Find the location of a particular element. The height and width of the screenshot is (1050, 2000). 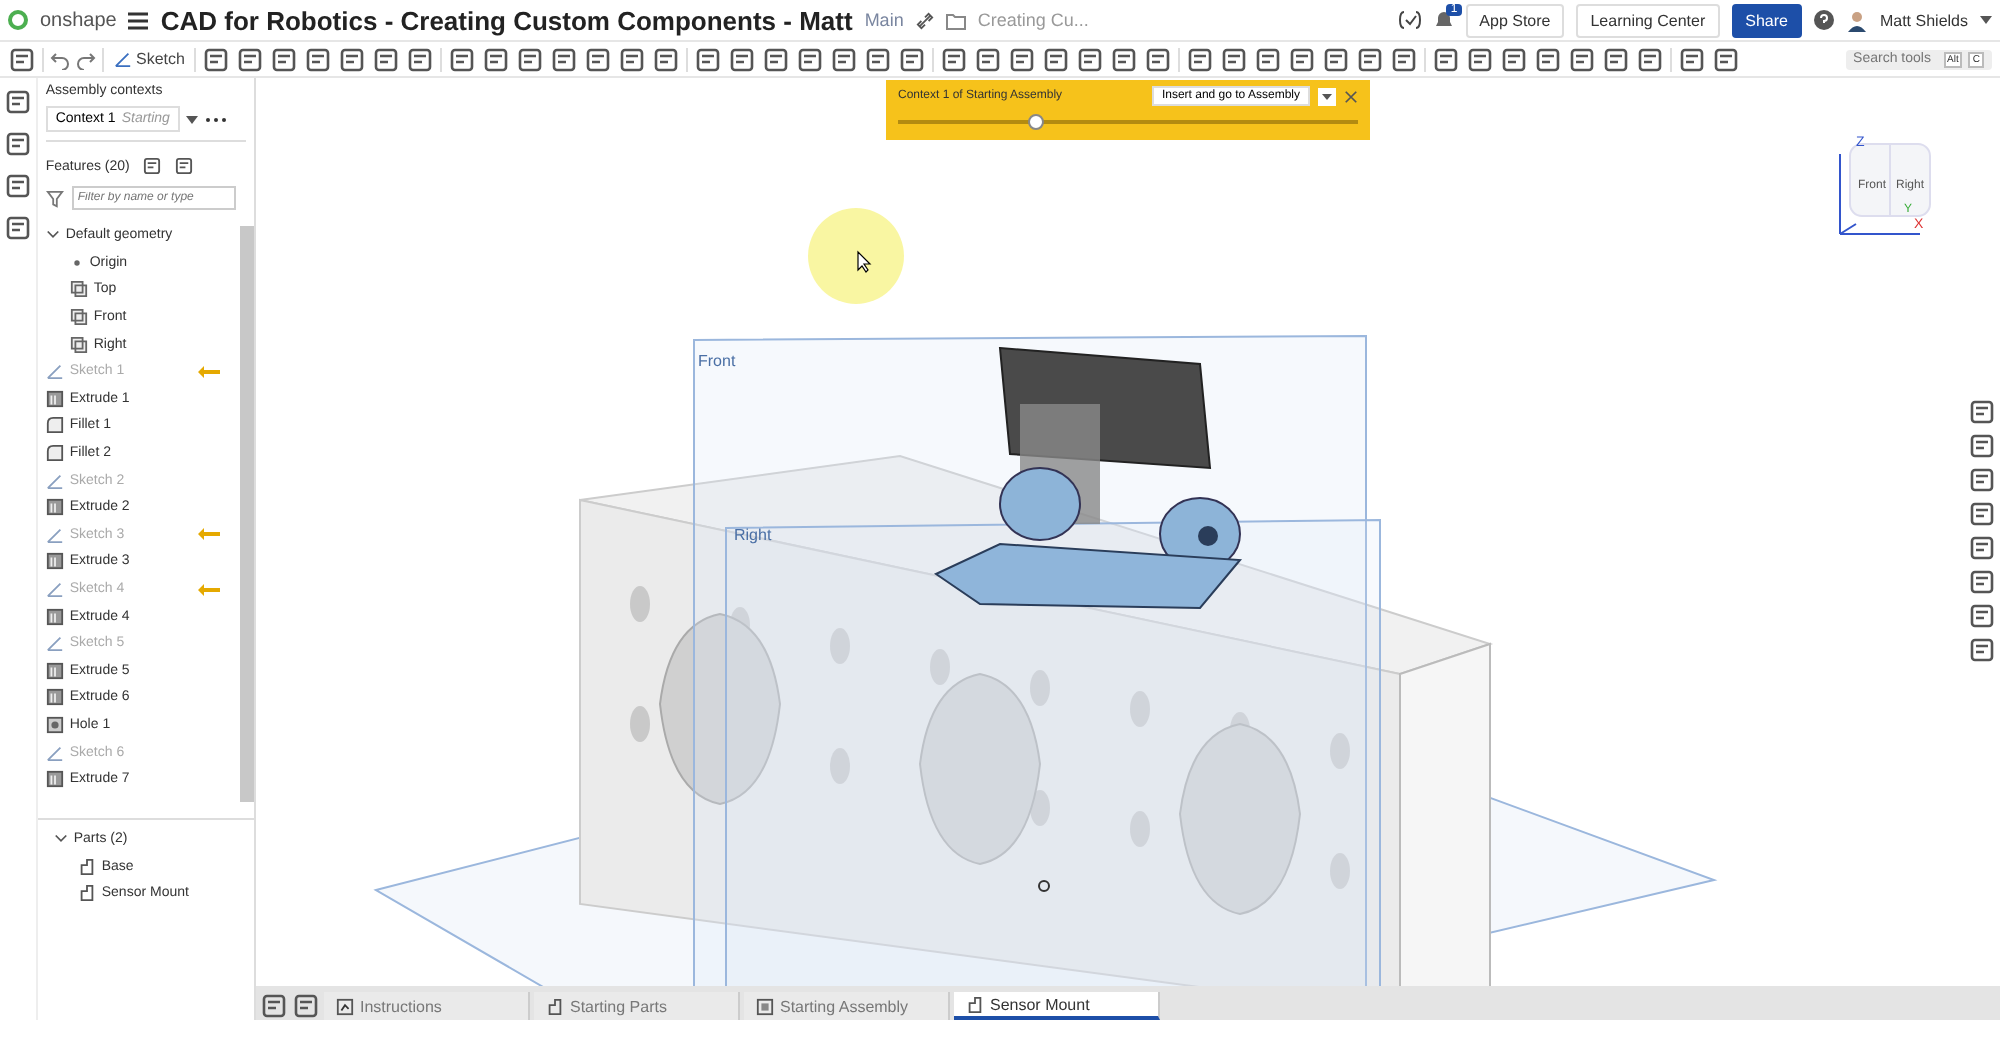

menu-icon is located at coordinates (138, 20).